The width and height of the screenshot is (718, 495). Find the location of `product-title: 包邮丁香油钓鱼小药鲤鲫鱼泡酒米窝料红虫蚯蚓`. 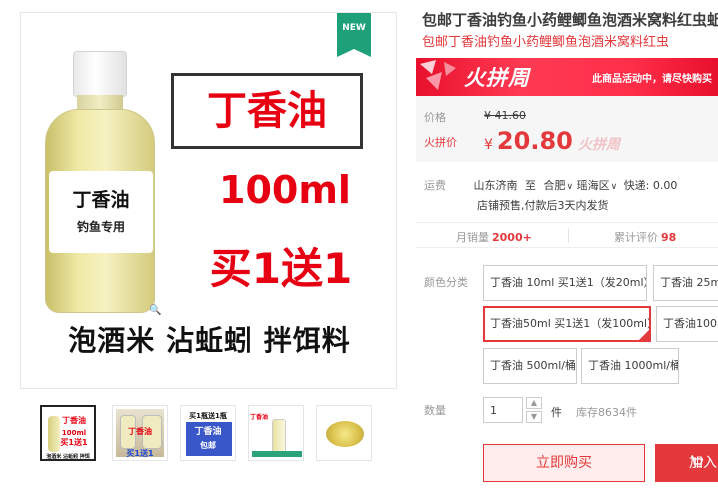

product-title: 包邮丁香油钓鱼小药鲤鲫鱼泡酒米窝料红虫蚯蚓 is located at coordinates (570, 20).